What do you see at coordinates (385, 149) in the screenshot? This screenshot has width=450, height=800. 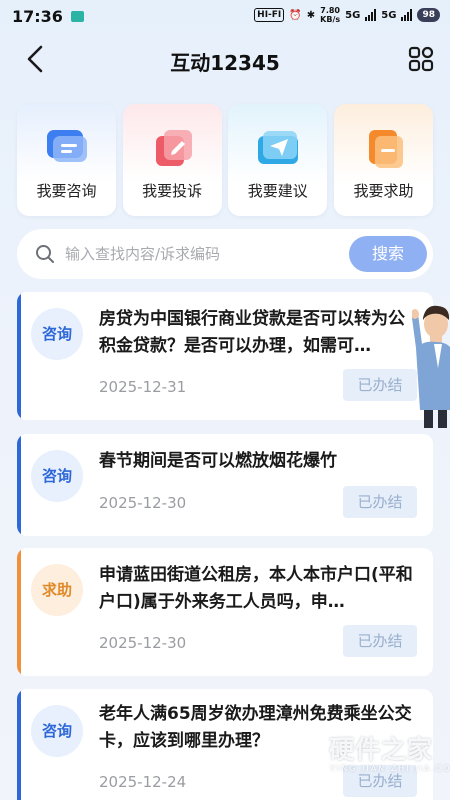 I see `help-document-icon` at bounding box center [385, 149].